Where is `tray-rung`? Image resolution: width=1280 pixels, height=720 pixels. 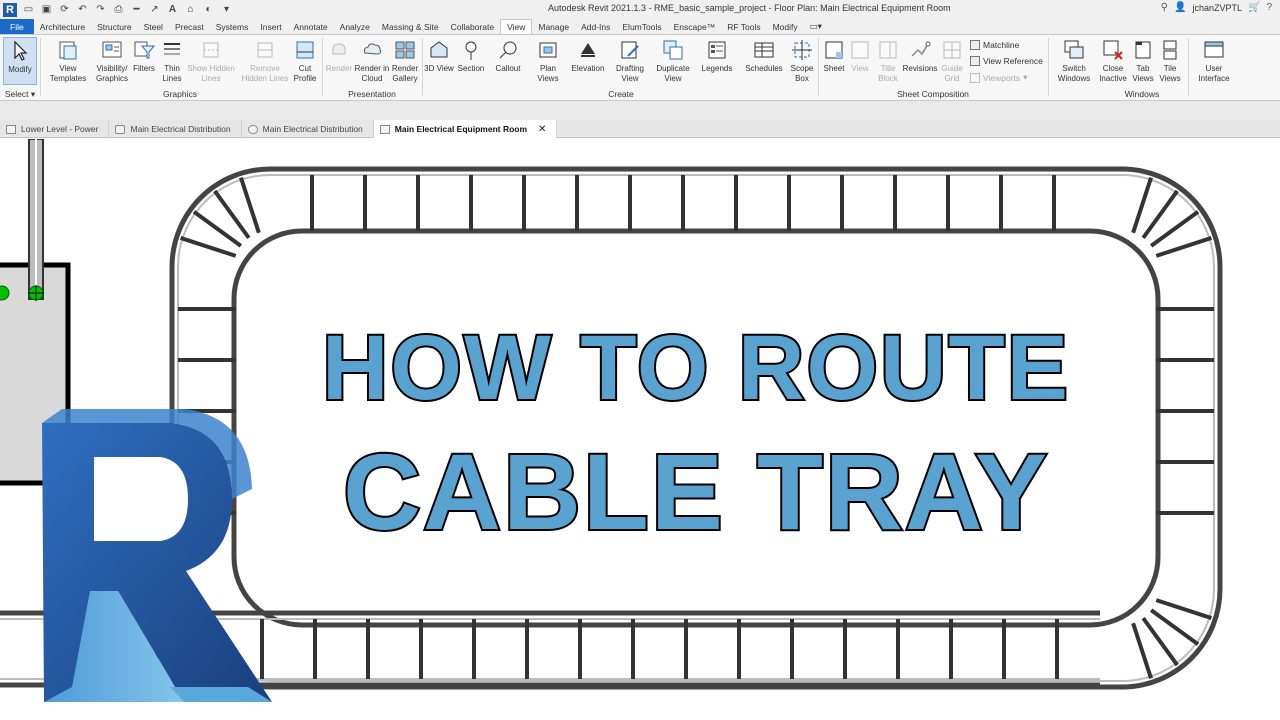 tray-rung is located at coordinates (1184, 247).